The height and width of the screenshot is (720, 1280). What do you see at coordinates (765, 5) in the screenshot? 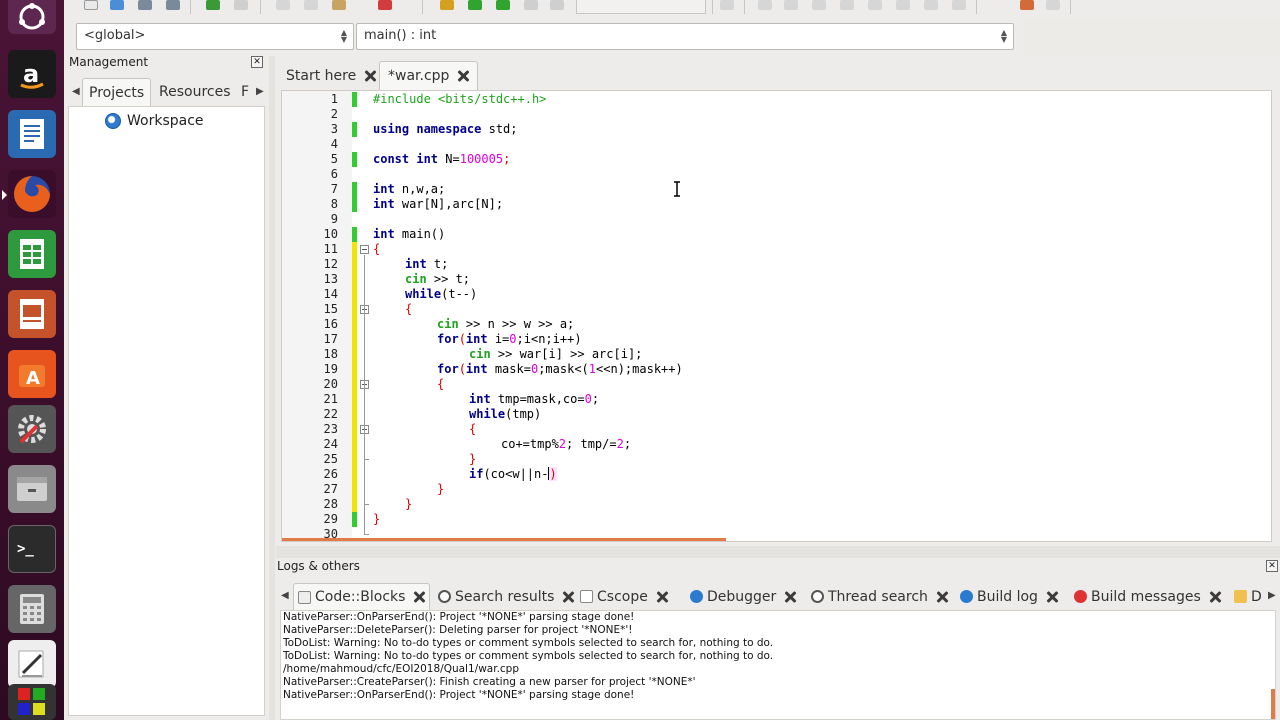
I see `debug-run-icon` at bounding box center [765, 5].